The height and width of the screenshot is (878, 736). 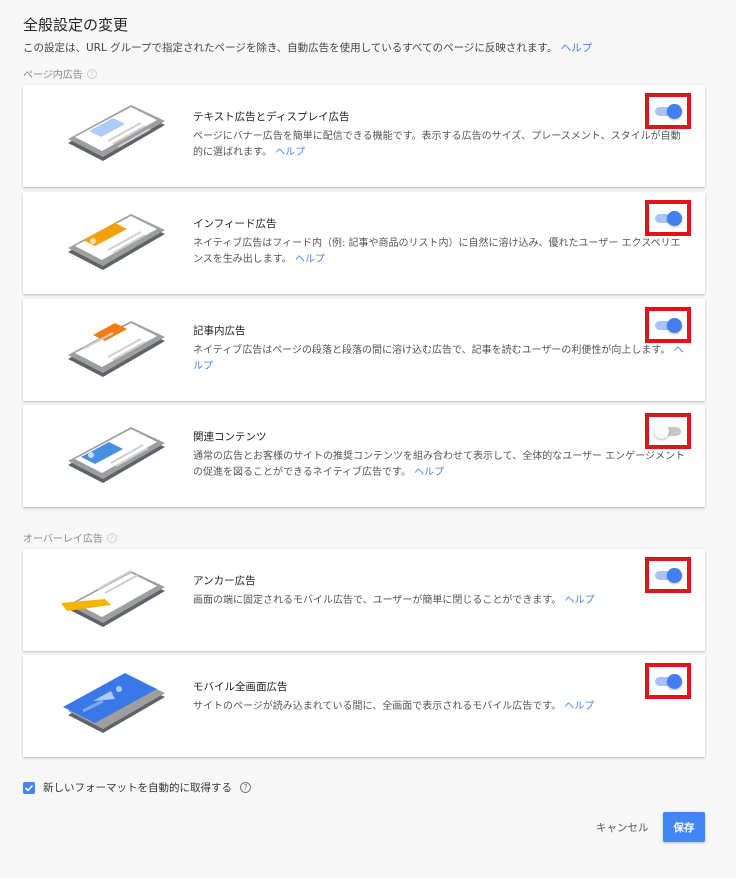 I want to click on in-feed-ad-illustration, so click(x=116, y=242).